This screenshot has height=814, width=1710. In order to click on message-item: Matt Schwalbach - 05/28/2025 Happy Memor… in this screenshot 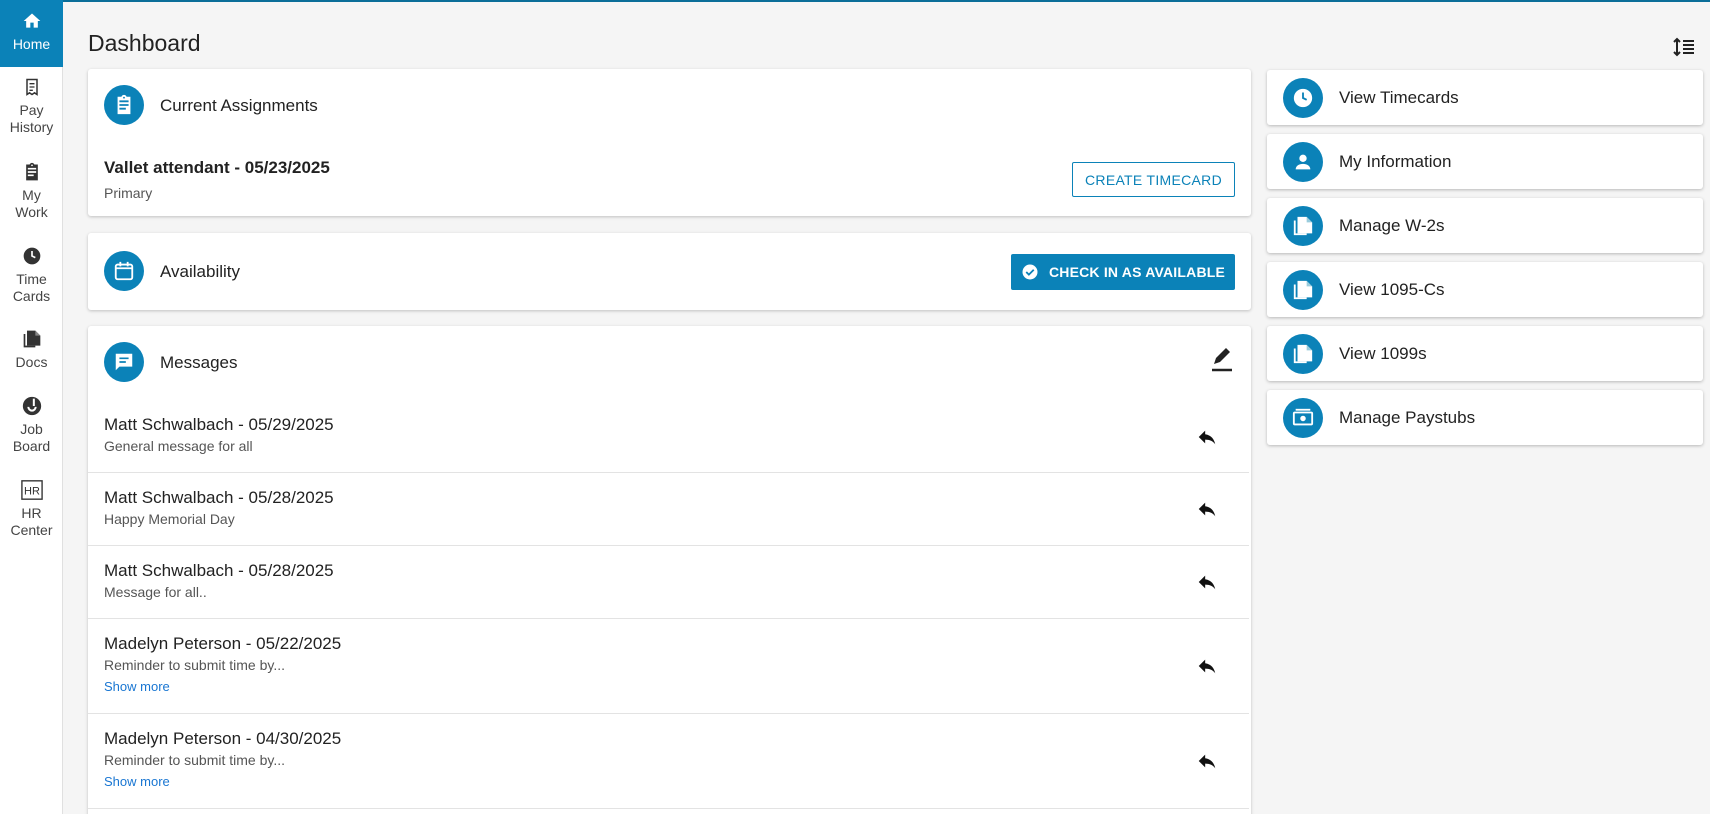, I will do `click(668, 509)`.